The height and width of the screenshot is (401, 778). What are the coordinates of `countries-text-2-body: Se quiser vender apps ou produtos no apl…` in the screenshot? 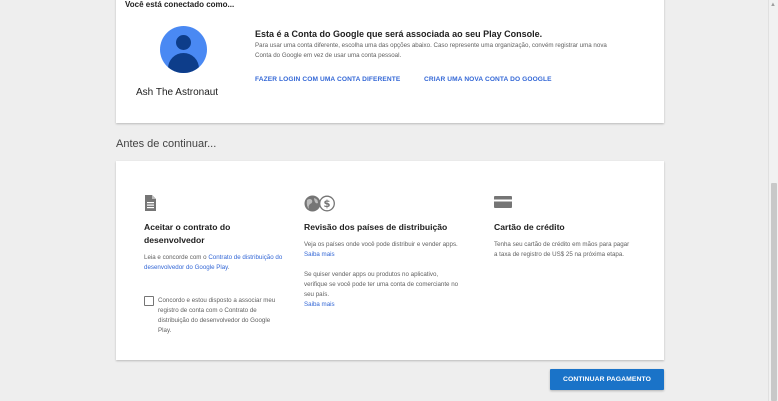 It's located at (381, 284).